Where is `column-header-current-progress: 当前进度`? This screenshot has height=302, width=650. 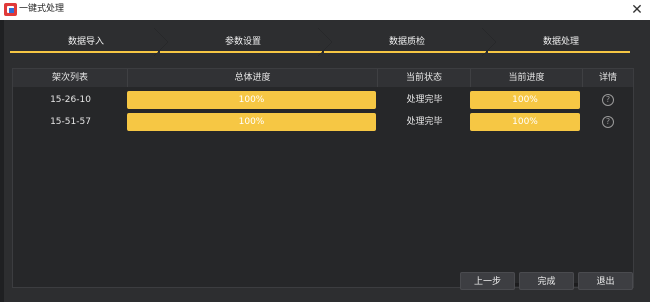 column-header-current-progress: 当前进度 is located at coordinates (527, 78).